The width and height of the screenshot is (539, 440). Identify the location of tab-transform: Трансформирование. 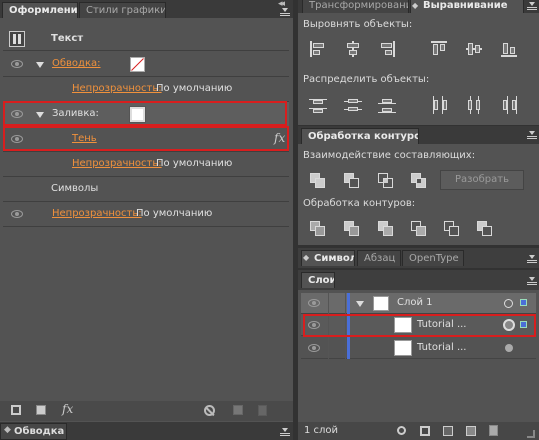
(355, 6).